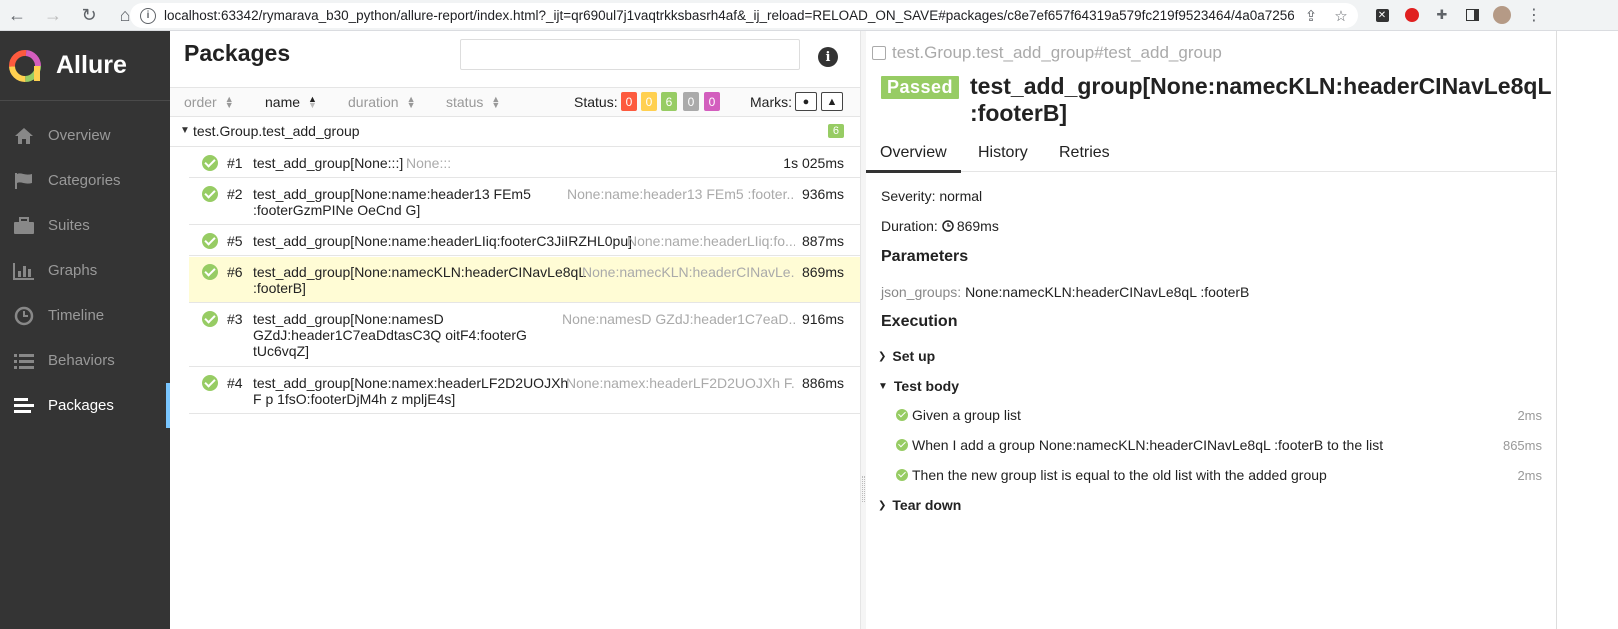  What do you see at coordinates (1534, 15) in the screenshot?
I see `menu-kebab-icon: ⋮` at bounding box center [1534, 15].